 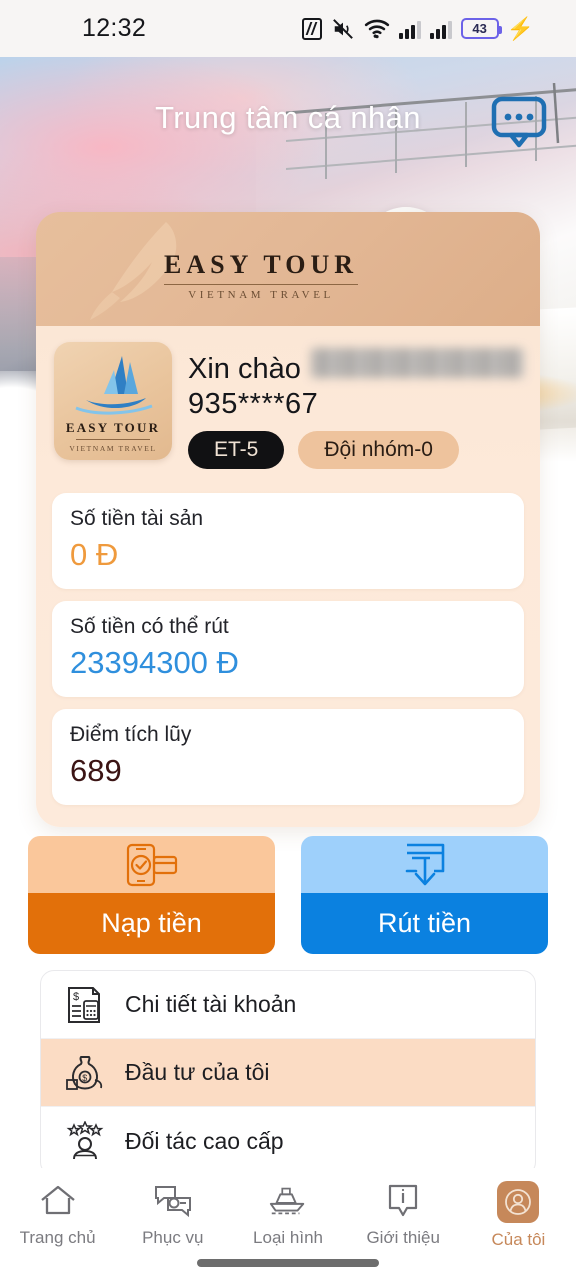 What do you see at coordinates (113, 427) in the screenshot?
I see `avatar-brand-name: EASY TOUR` at bounding box center [113, 427].